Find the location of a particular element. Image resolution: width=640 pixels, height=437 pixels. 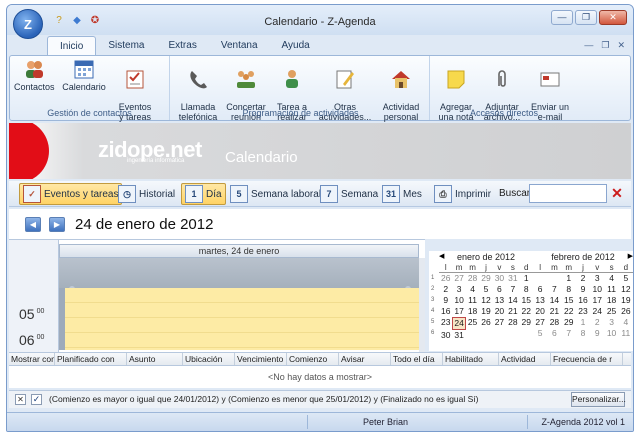

mdi-minimize-icon: — is located at coordinates (588, 45).